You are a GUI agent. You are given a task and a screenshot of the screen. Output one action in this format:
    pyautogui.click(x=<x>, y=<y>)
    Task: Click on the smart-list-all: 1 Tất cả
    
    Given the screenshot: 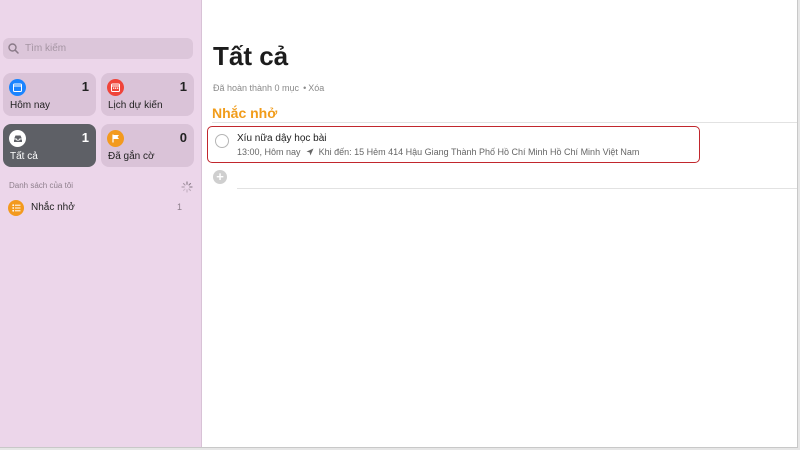 What is the action you would take?
    pyautogui.click(x=49, y=145)
    